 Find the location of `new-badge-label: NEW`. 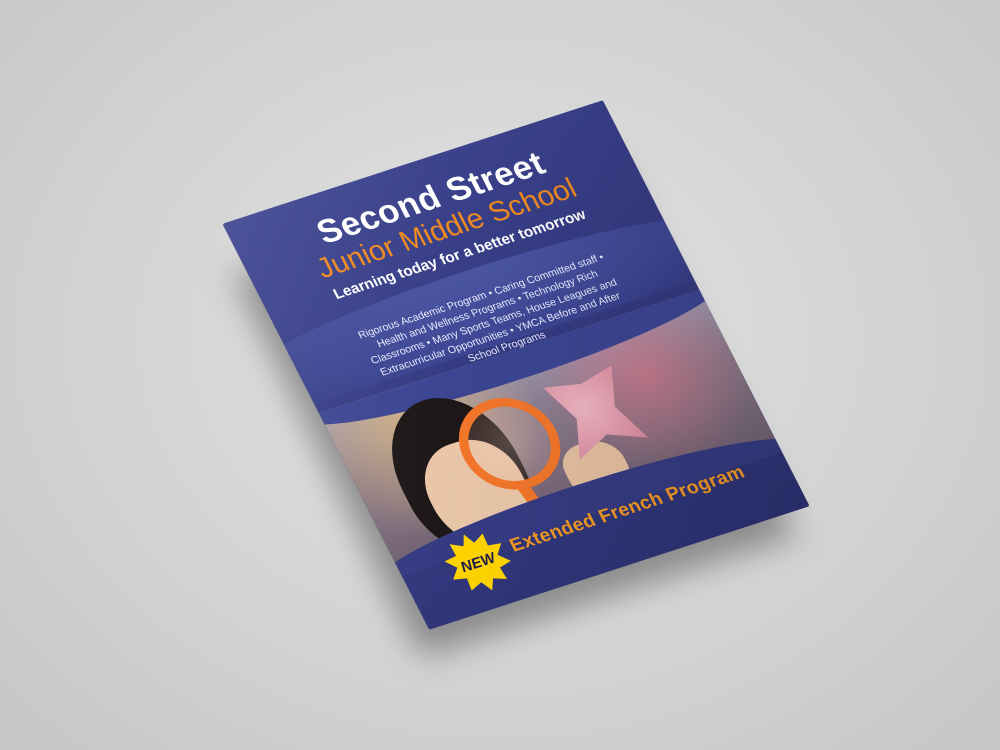

new-badge-label: NEW is located at coordinates (478, 562).